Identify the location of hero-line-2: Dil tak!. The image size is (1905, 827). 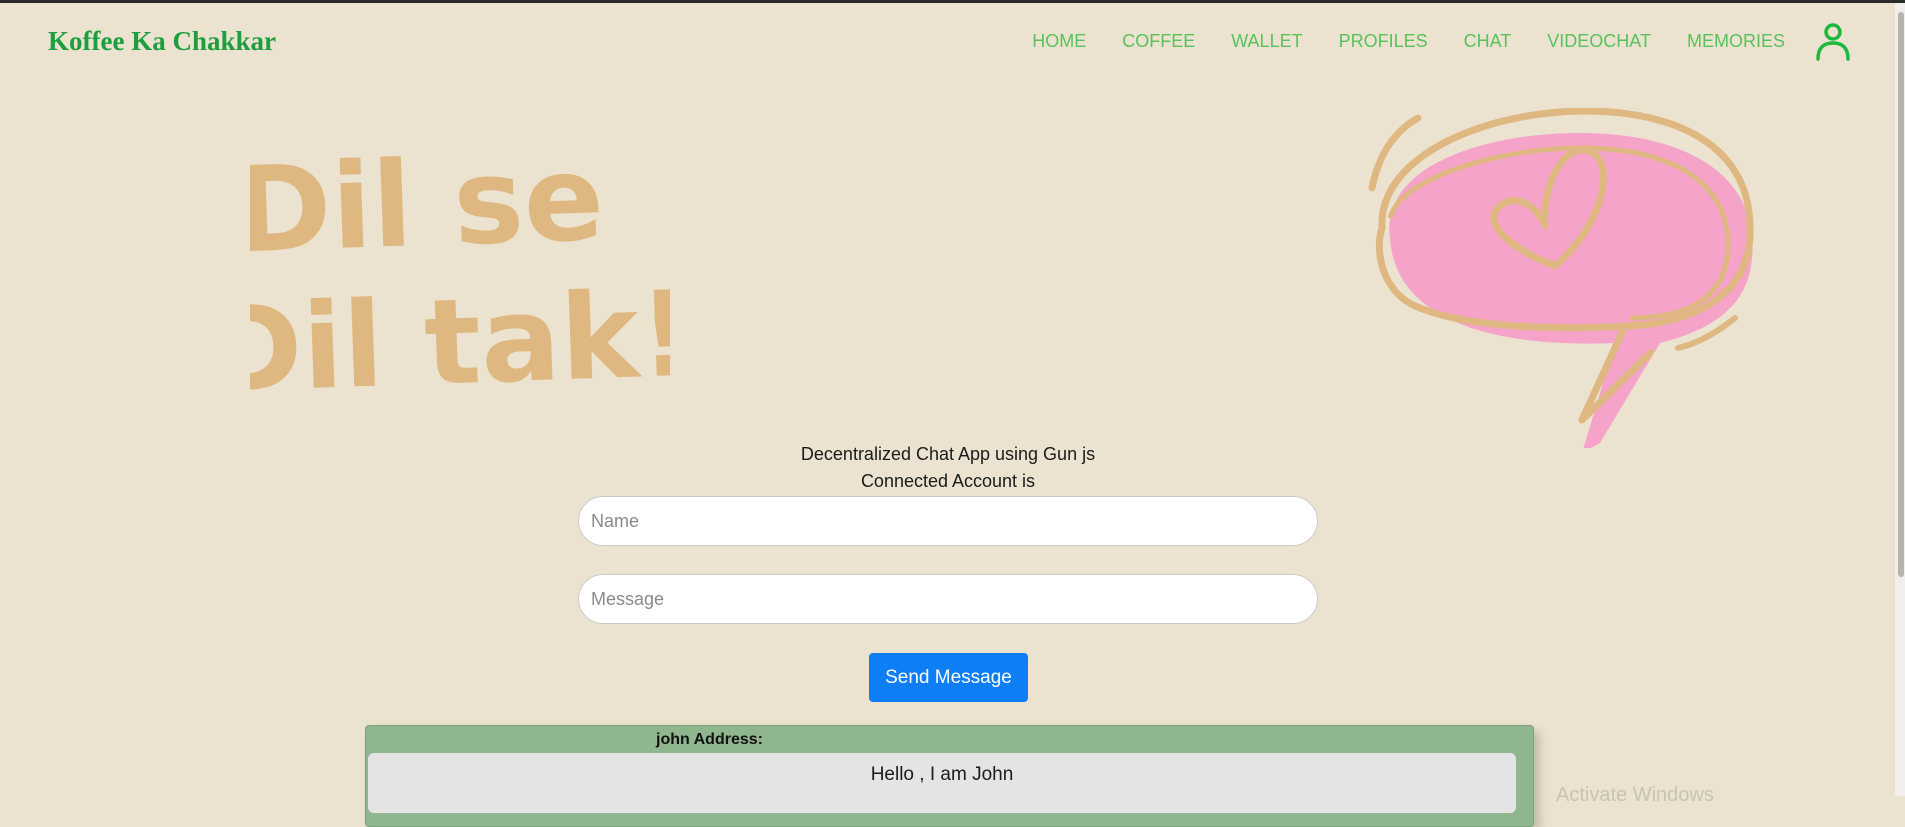
(460, 335).